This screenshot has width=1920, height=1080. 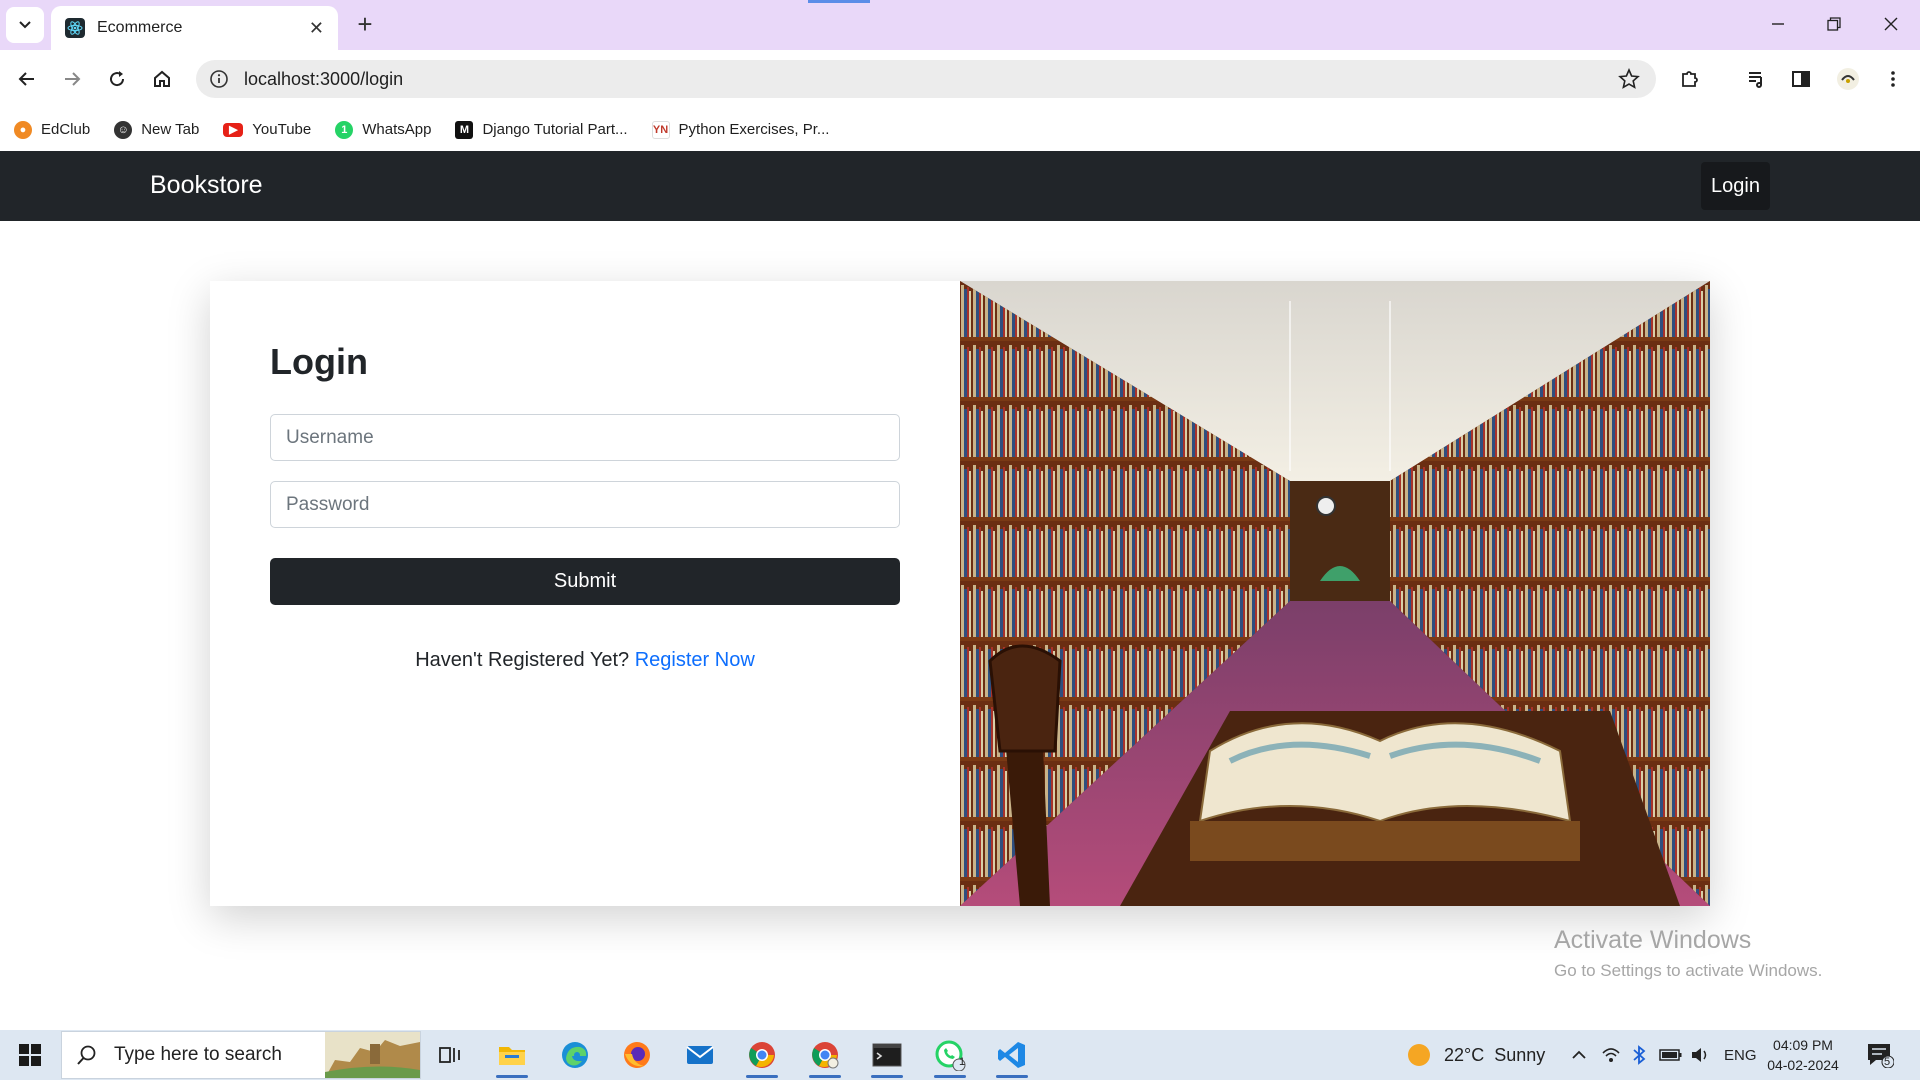 I want to click on minimize-button, so click(x=1778, y=24).